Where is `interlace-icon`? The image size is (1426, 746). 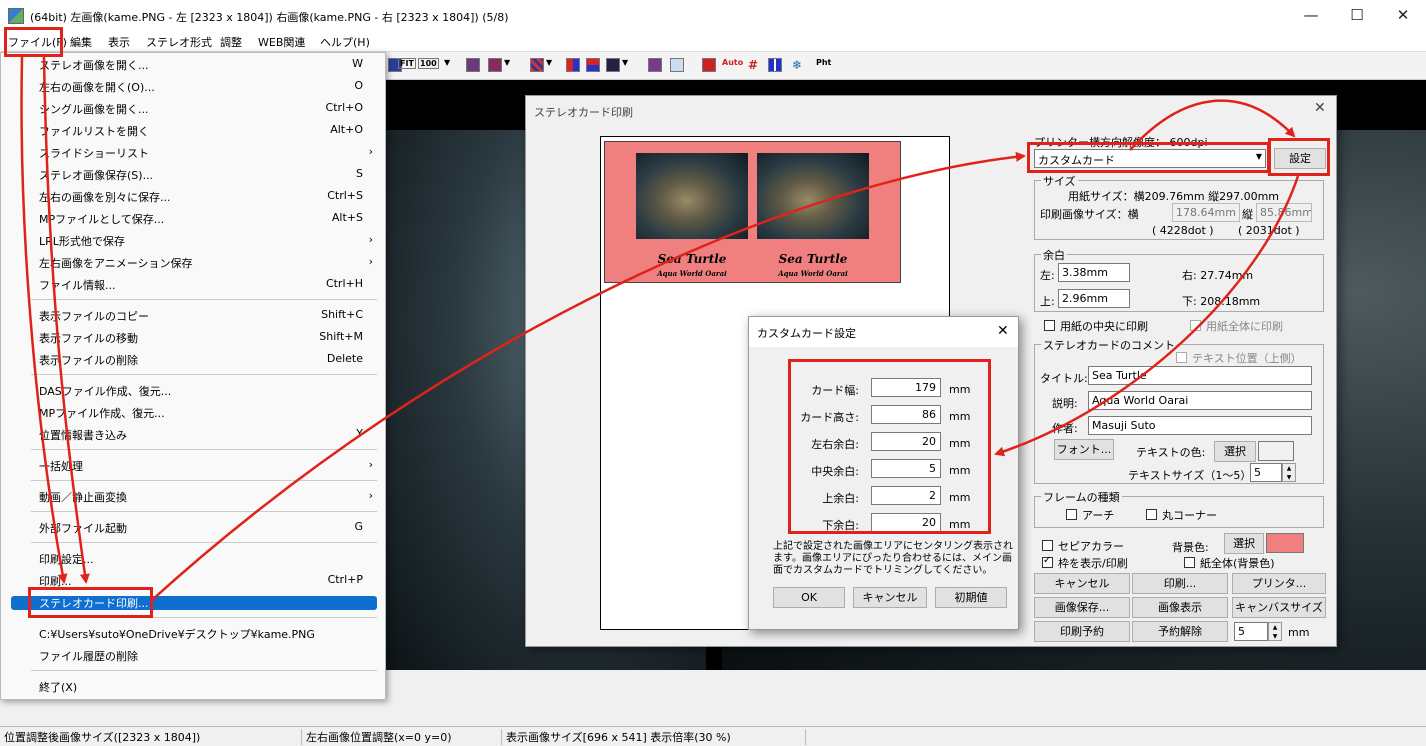
interlace-icon is located at coordinates (655, 65).